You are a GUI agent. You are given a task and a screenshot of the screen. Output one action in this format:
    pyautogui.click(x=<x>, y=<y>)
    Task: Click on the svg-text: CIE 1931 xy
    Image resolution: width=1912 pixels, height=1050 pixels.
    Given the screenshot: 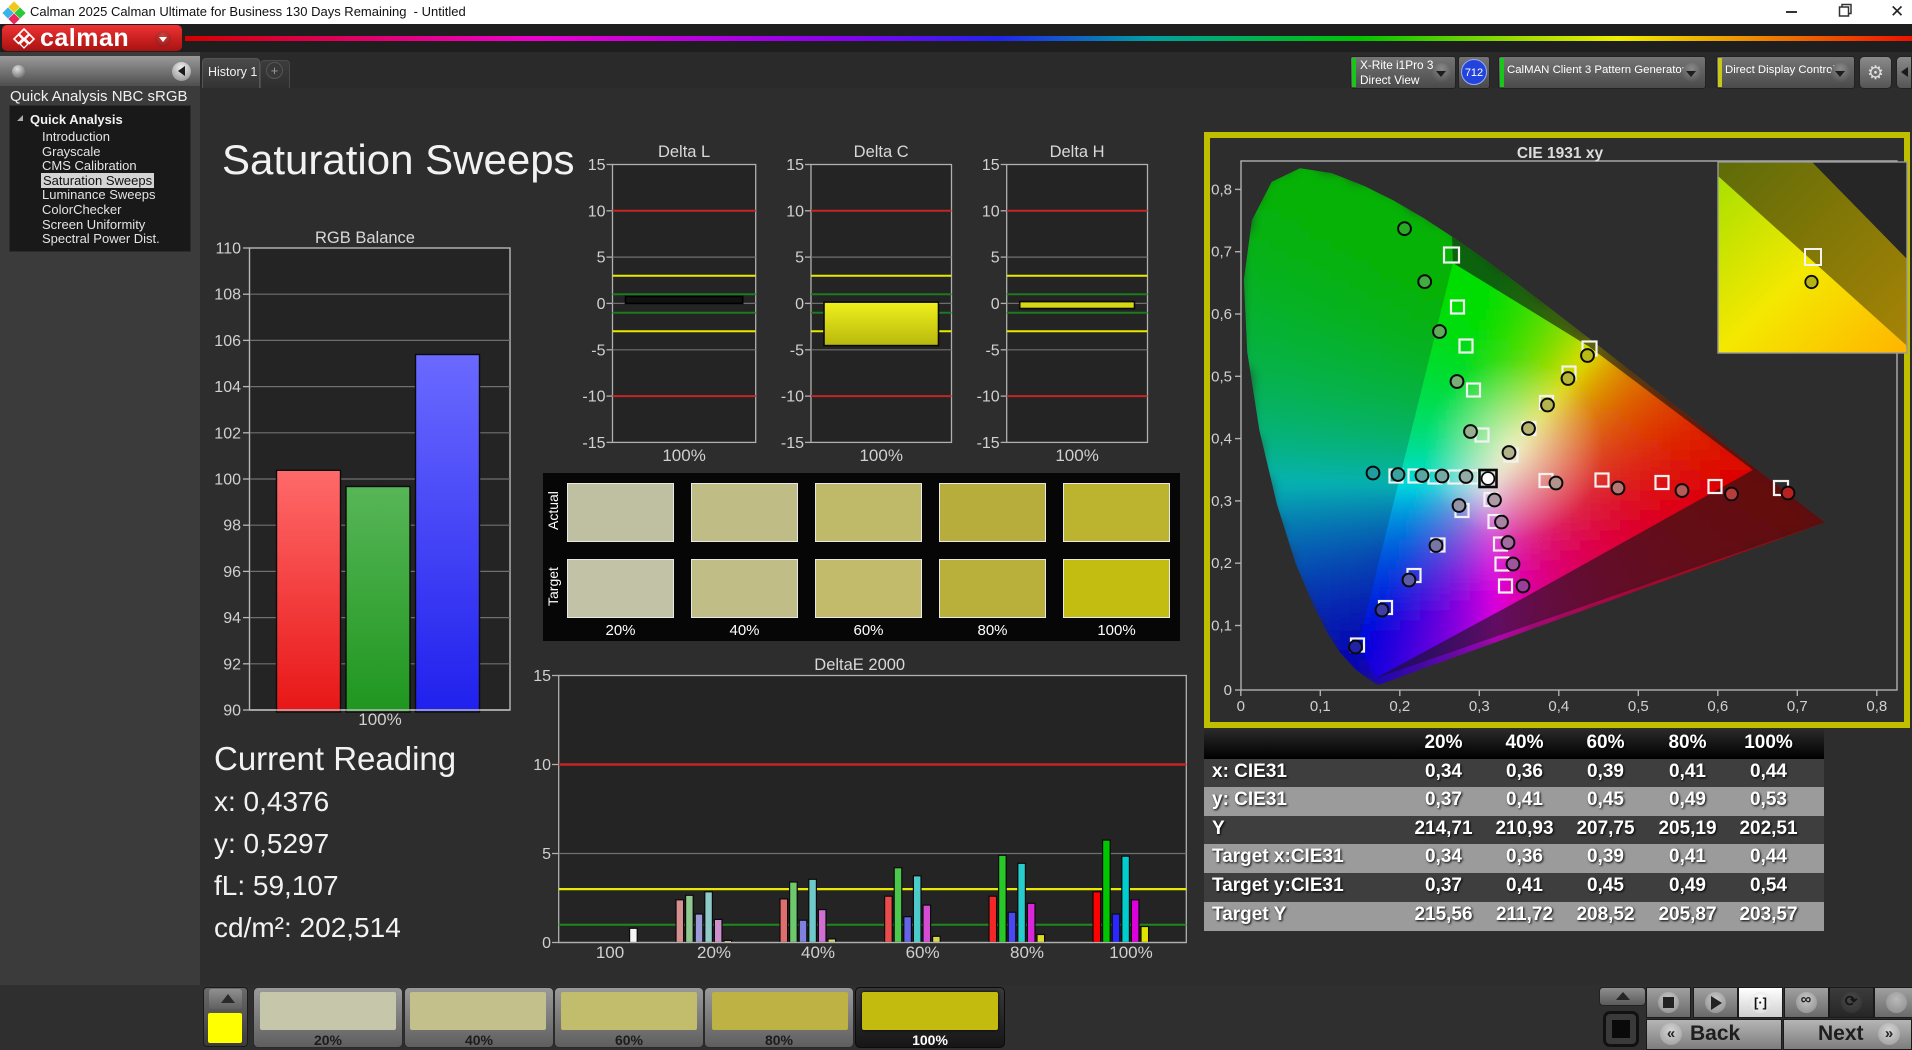 What is the action you would take?
    pyautogui.click(x=1560, y=153)
    